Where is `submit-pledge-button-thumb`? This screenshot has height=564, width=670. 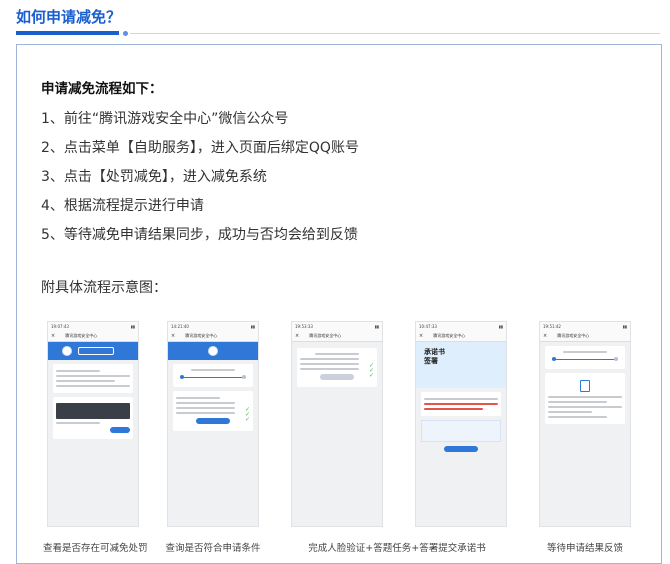
submit-pledge-button-thumb is located at coordinates (461, 449).